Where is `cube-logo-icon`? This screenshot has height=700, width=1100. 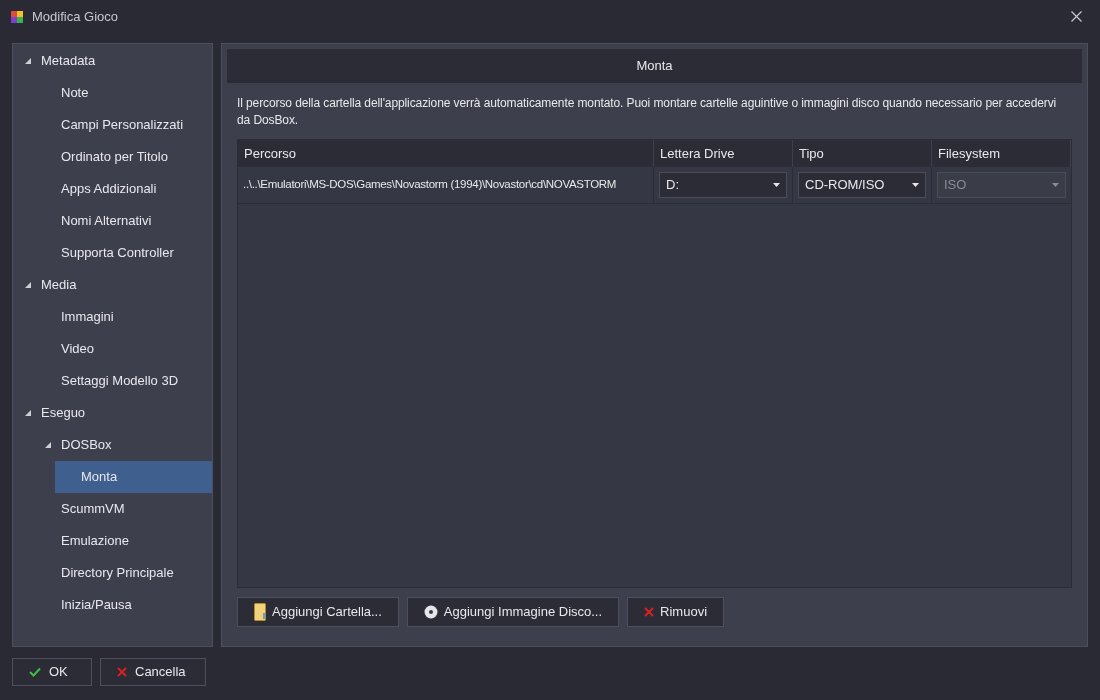 cube-logo-icon is located at coordinates (17, 16).